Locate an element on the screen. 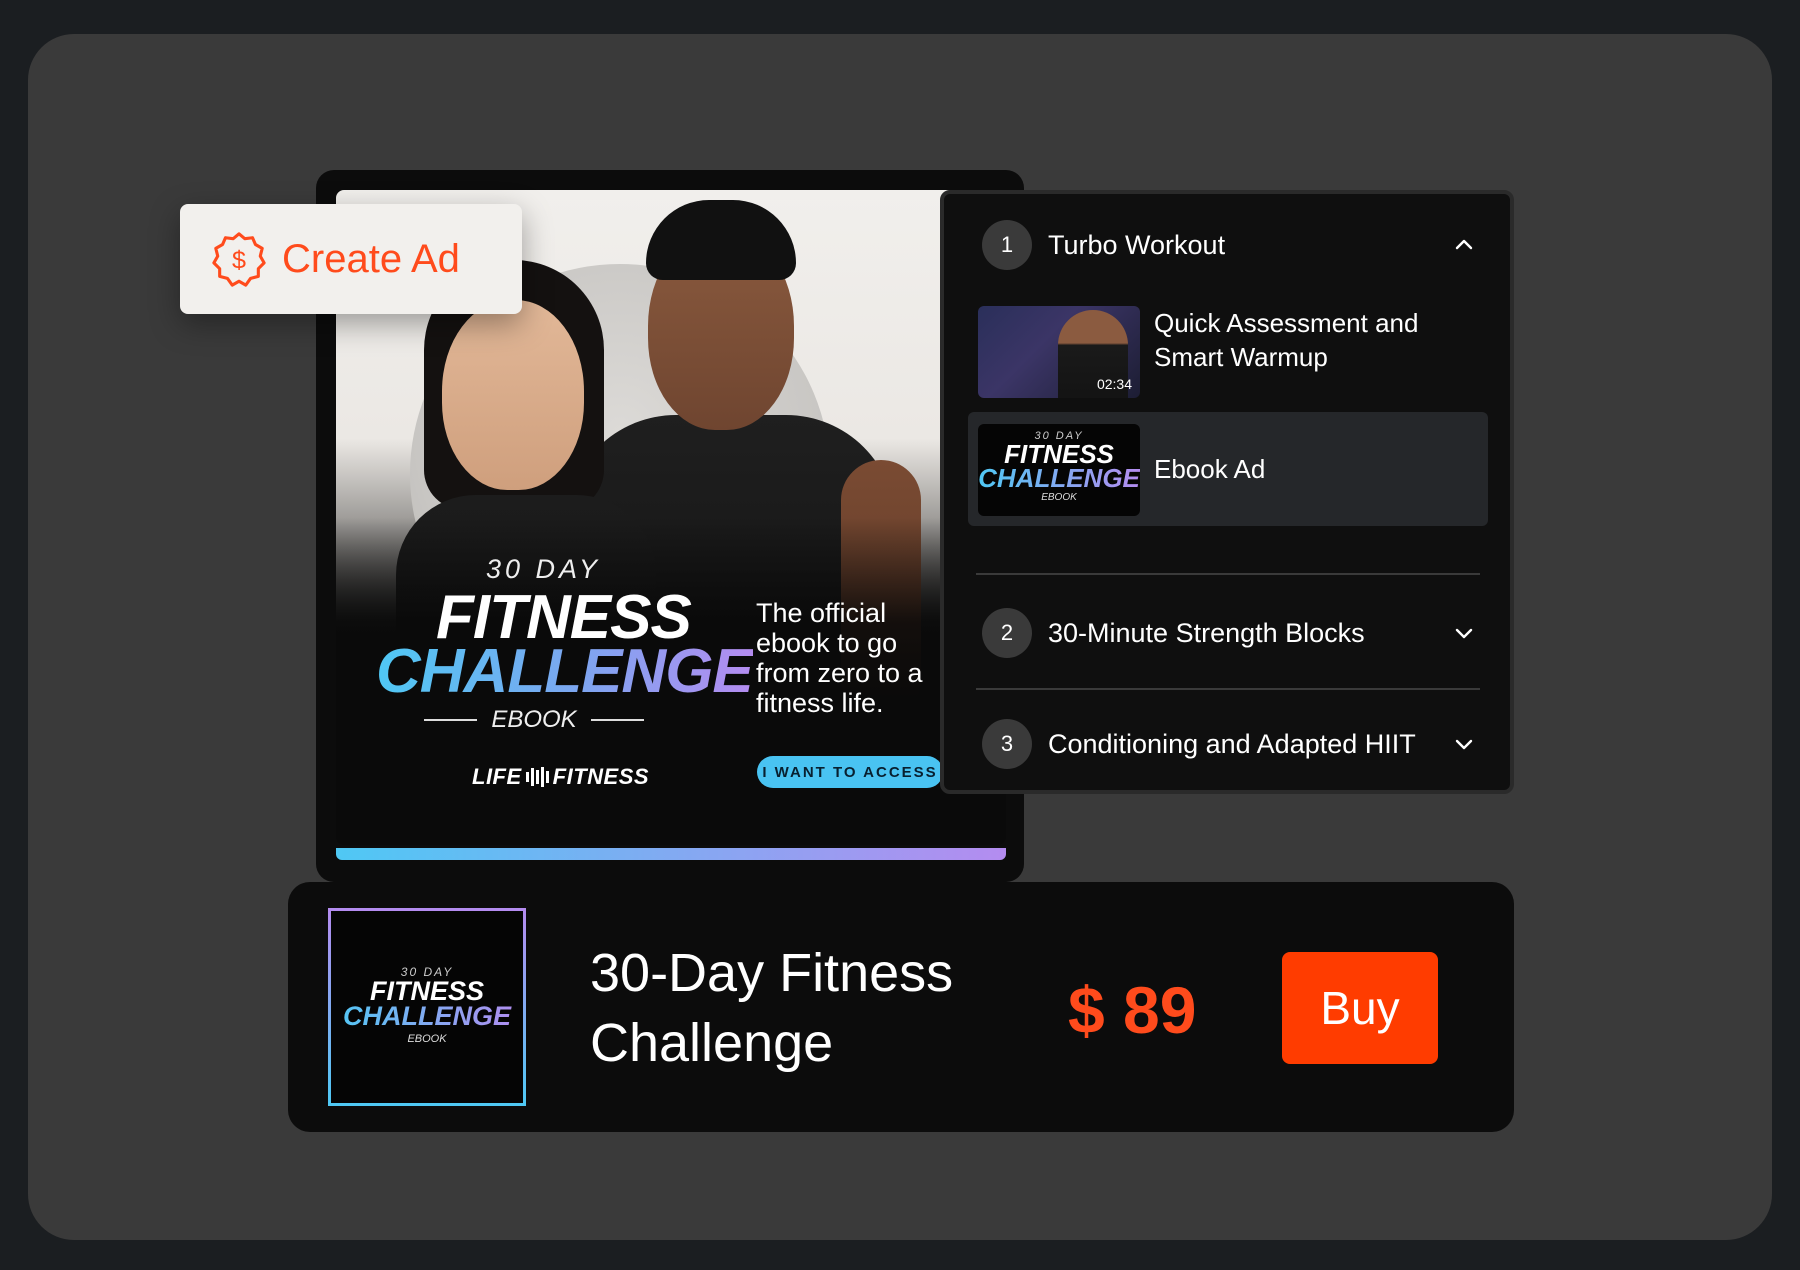 Image resolution: width=1800 pixels, height=1270 pixels. module-title: Conditioning and Adapted HIIT is located at coordinates (1232, 743).